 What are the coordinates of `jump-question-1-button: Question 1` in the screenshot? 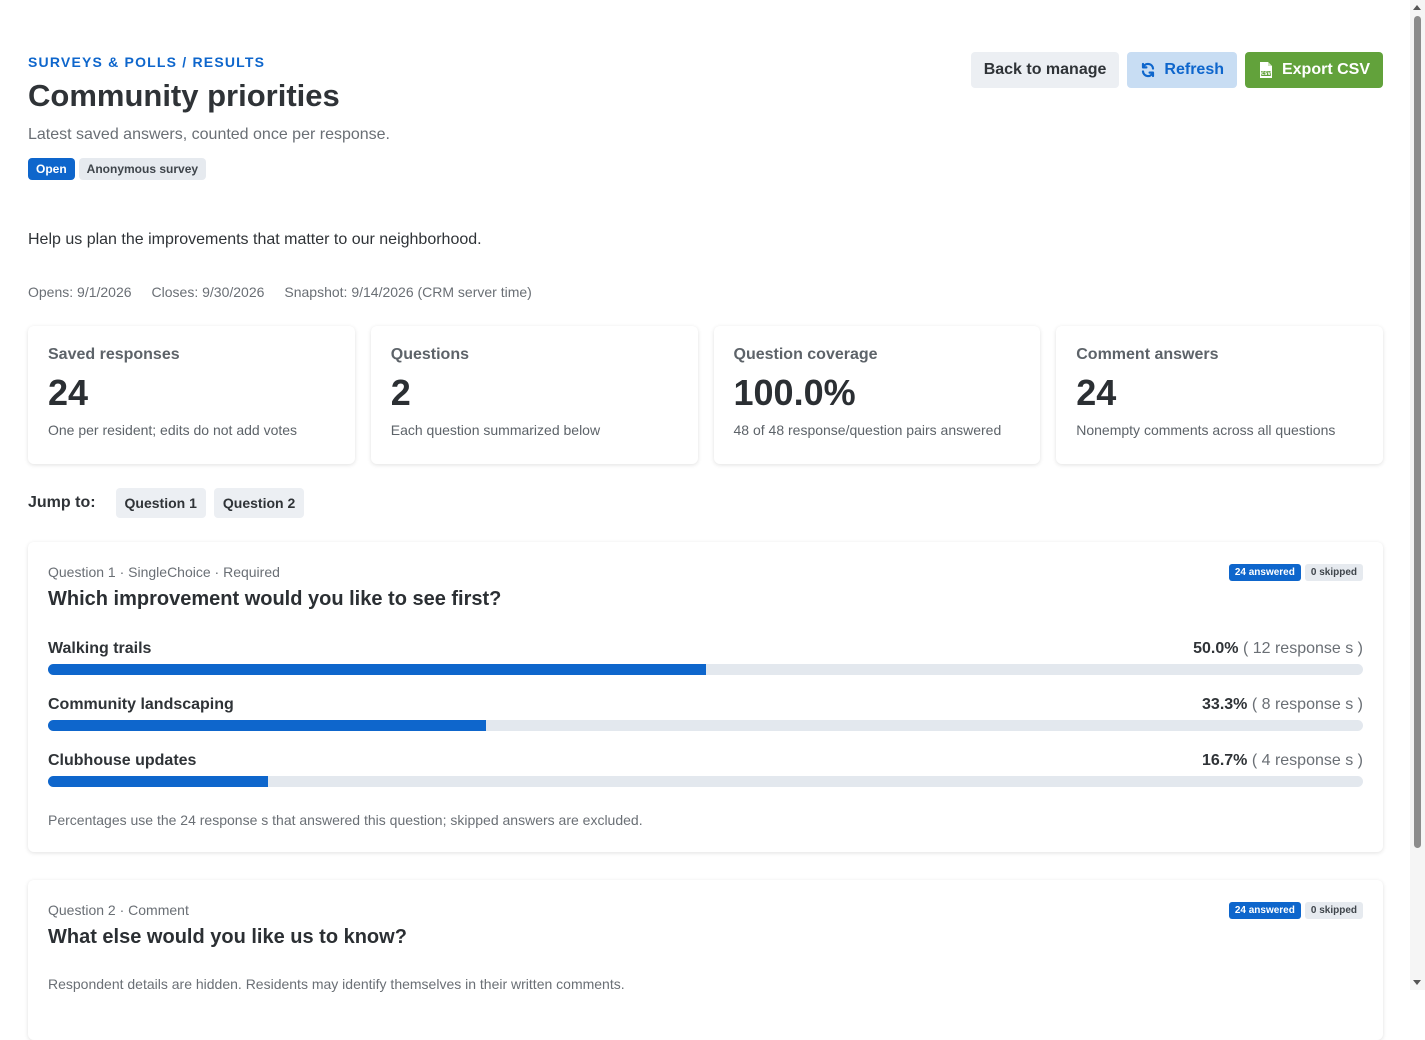 It's located at (160, 503).